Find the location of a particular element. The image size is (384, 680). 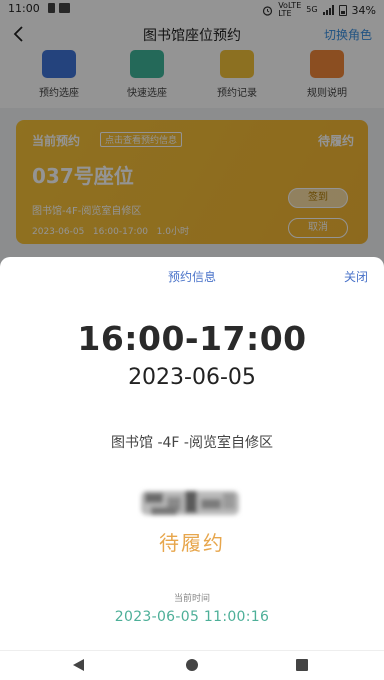

nav-back-icon is located at coordinates (78, 665).